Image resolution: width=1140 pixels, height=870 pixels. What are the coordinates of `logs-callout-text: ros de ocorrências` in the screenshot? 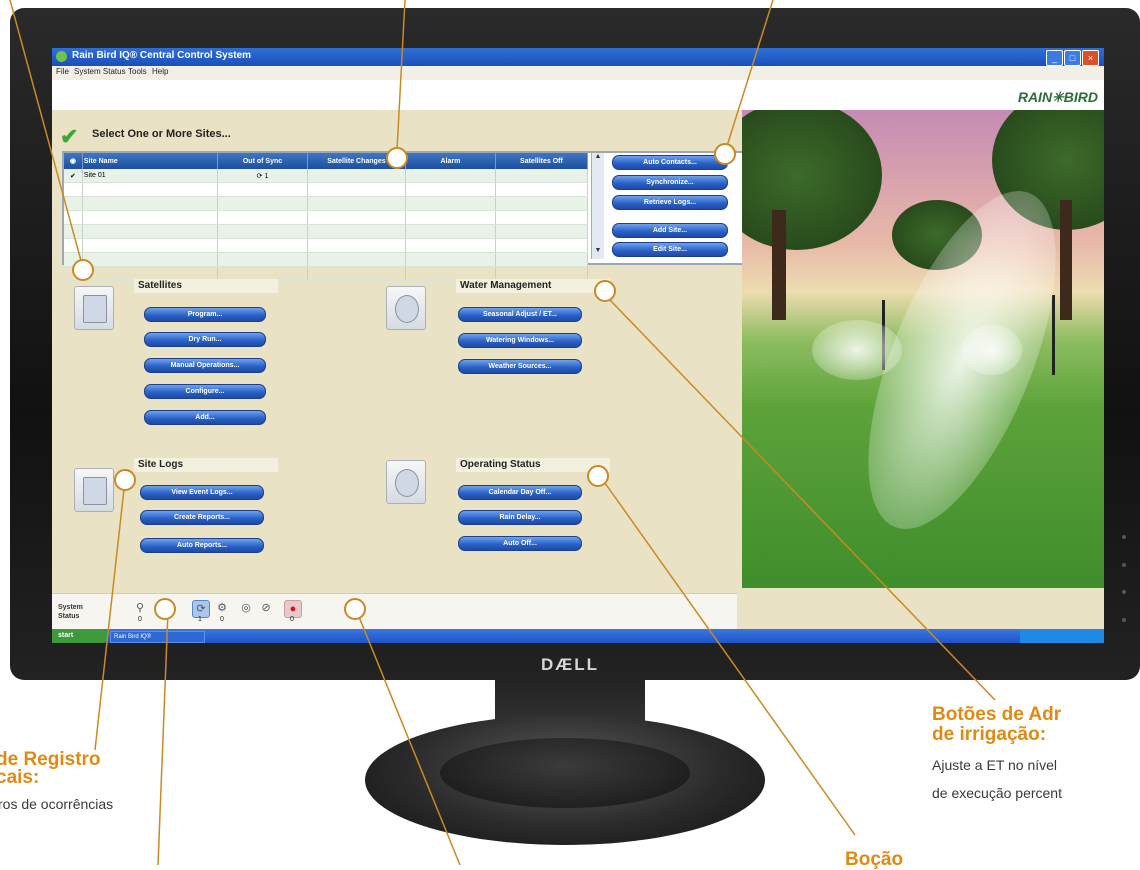 It's located at (57, 804).